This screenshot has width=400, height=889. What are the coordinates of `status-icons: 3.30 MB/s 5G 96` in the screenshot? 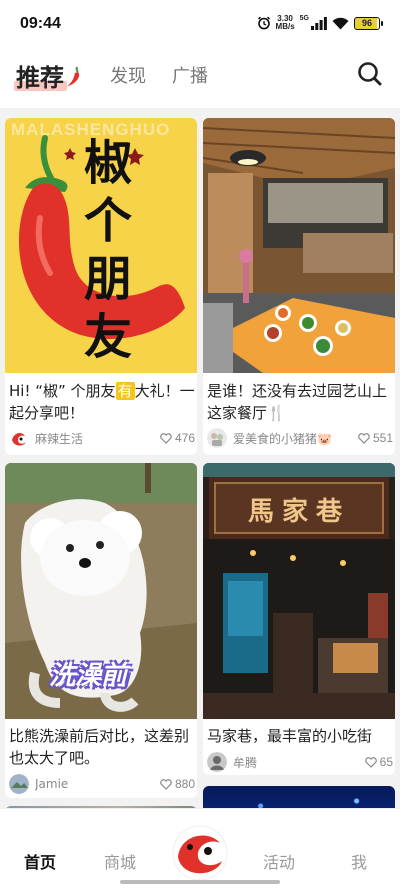 It's located at (320, 23).